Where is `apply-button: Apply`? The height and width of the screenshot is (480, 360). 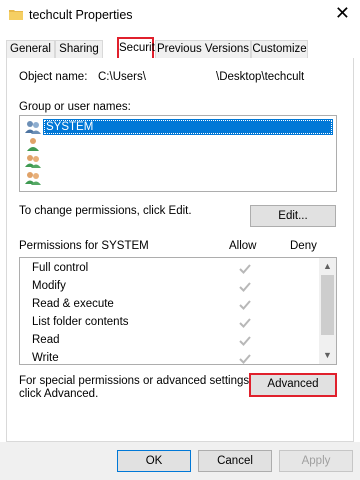 apply-button: Apply is located at coordinates (316, 461).